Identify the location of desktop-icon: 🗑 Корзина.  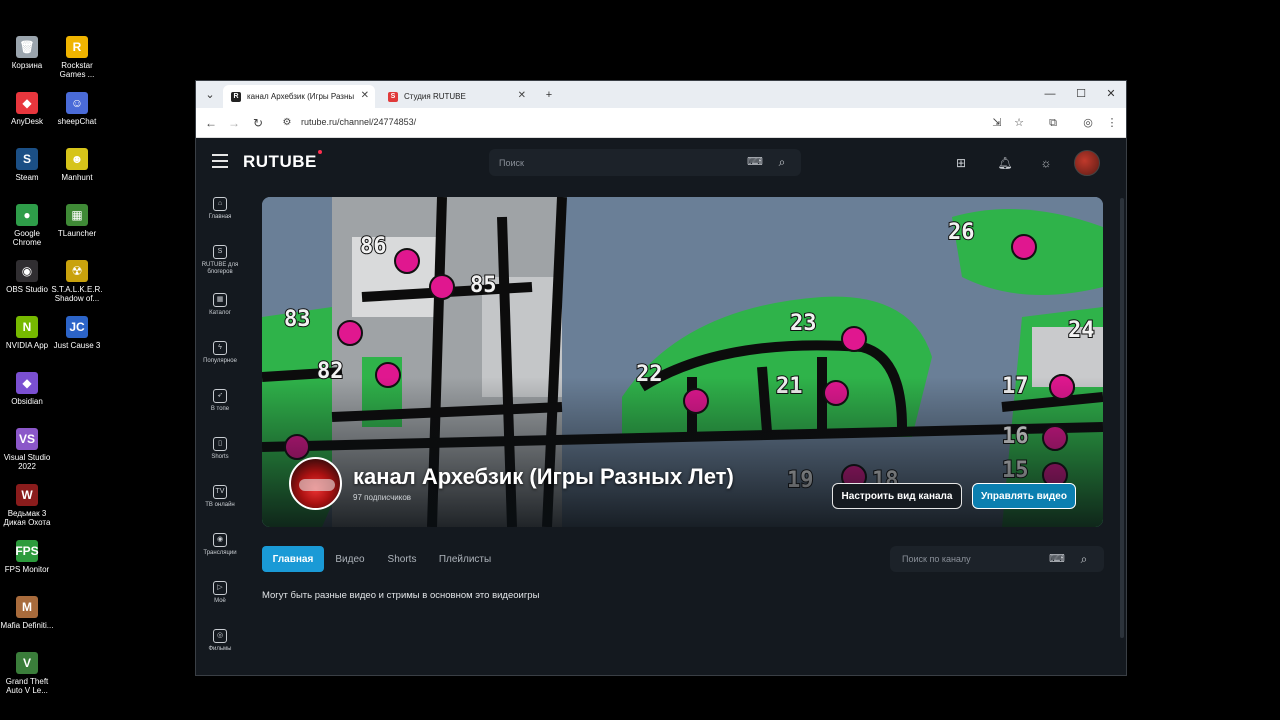
(27, 53).